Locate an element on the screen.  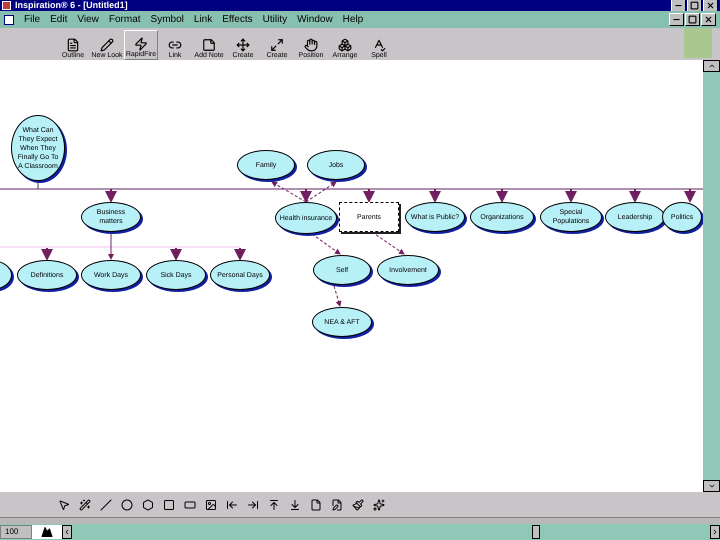
menu-item: Symbol is located at coordinates (167, 19).